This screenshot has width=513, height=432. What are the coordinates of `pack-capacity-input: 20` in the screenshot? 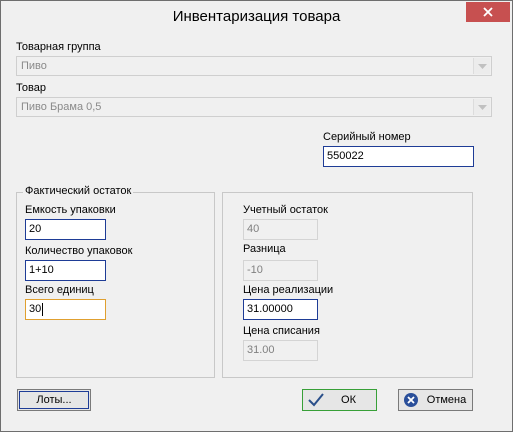 It's located at (65, 229).